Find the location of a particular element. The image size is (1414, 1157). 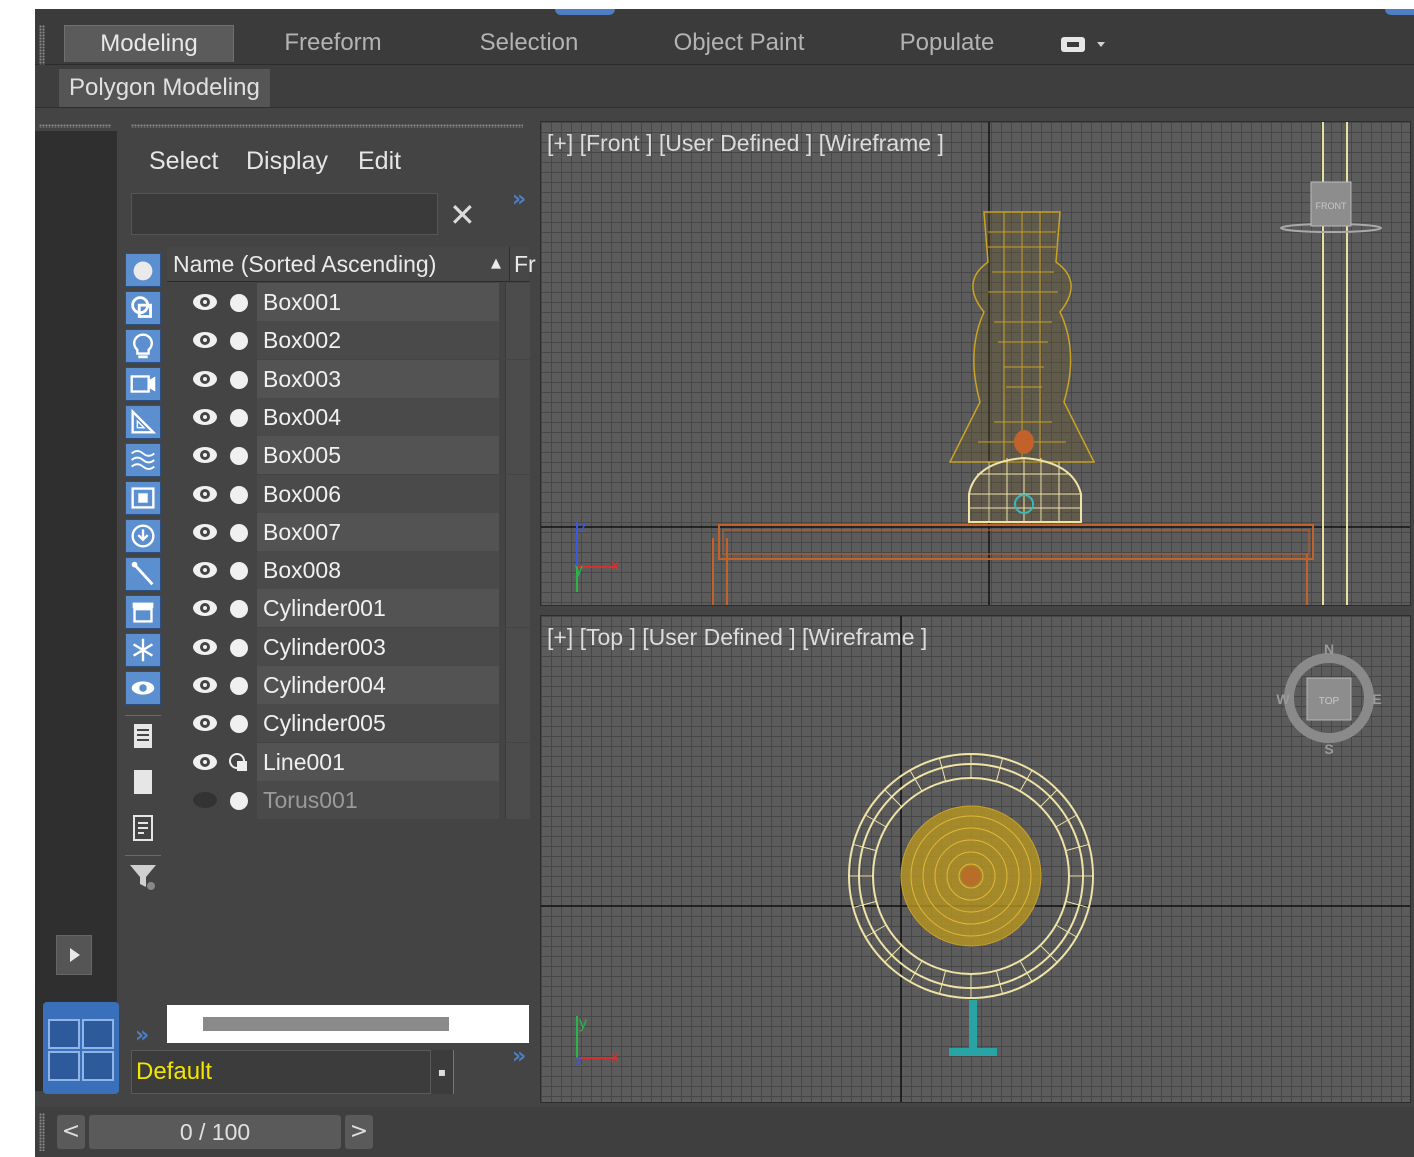

object-name-label: Cylinder003 is located at coordinates (378, 647).